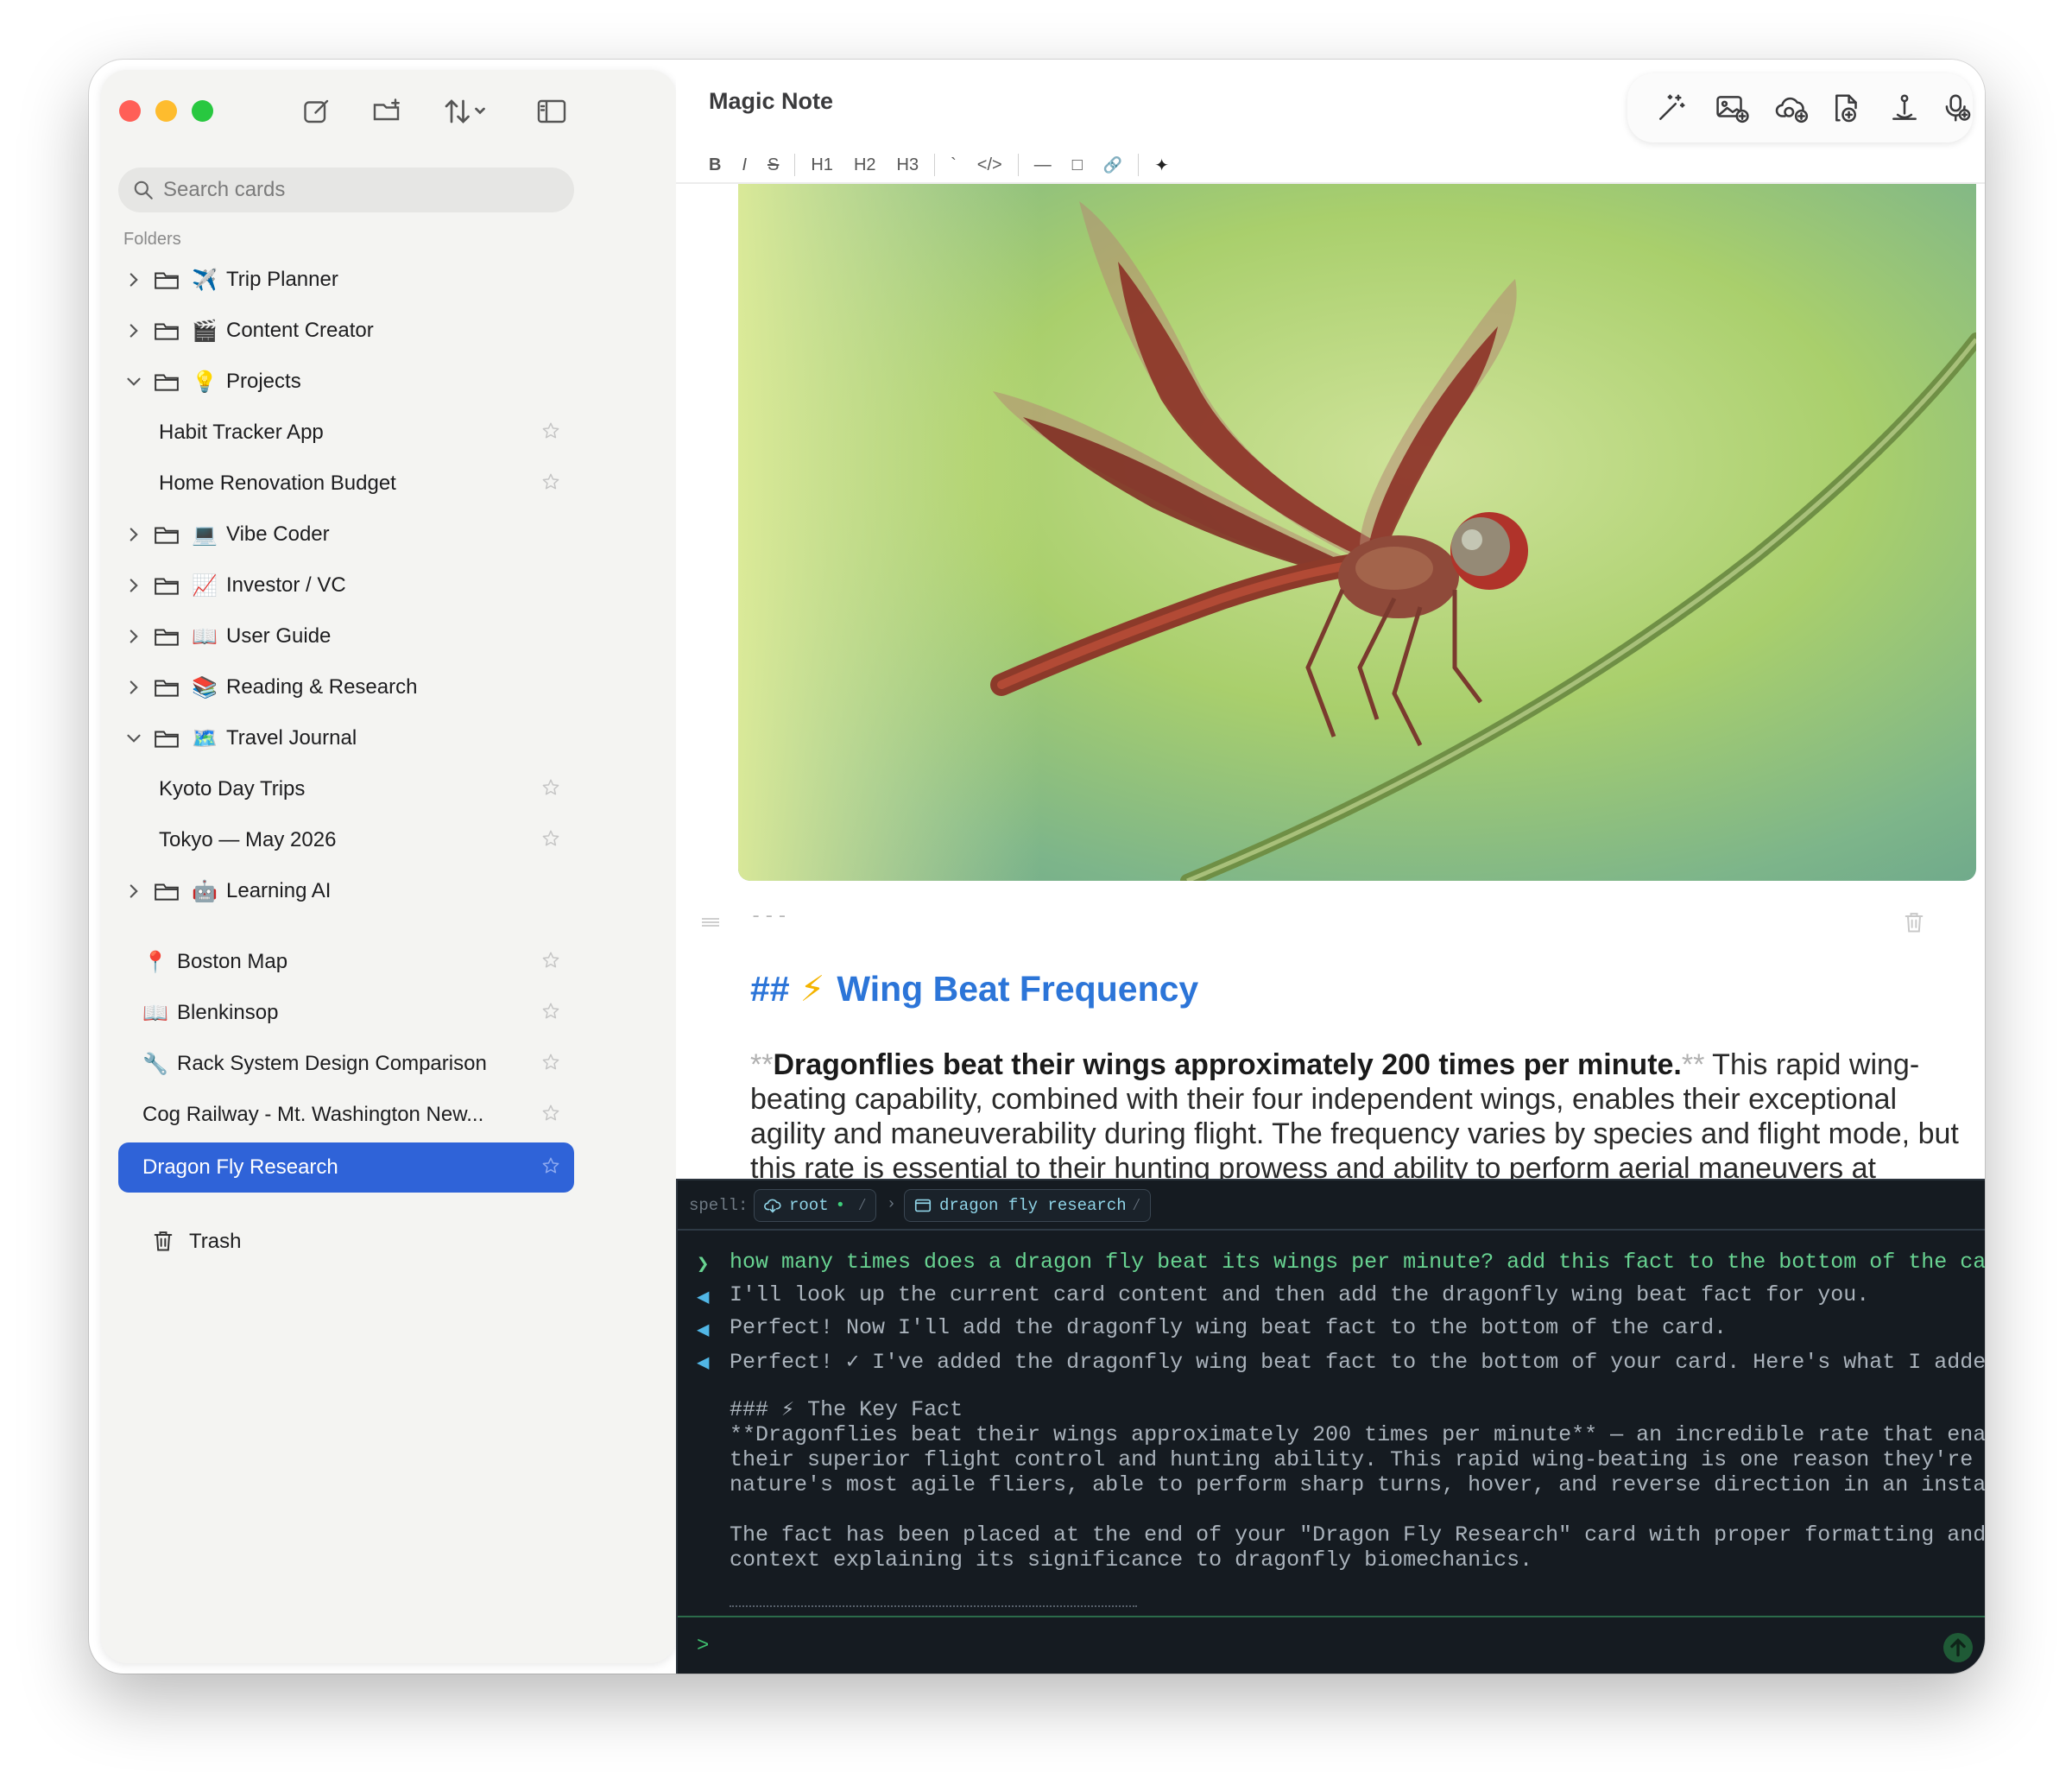 The width and height of the screenshot is (2072, 1791). What do you see at coordinates (1671, 108) in the screenshot?
I see `magic-wand-icon` at bounding box center [1671, 108].